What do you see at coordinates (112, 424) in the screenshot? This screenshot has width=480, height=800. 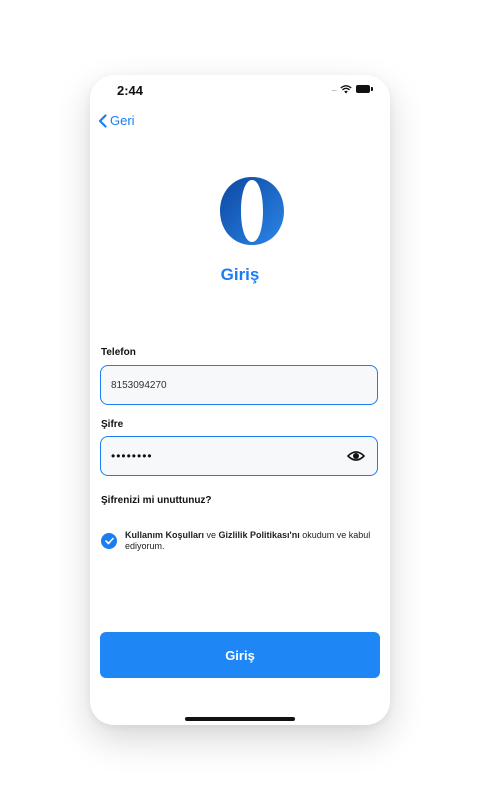 I see `password-label: Şifre` at bounding box center [112, 424].